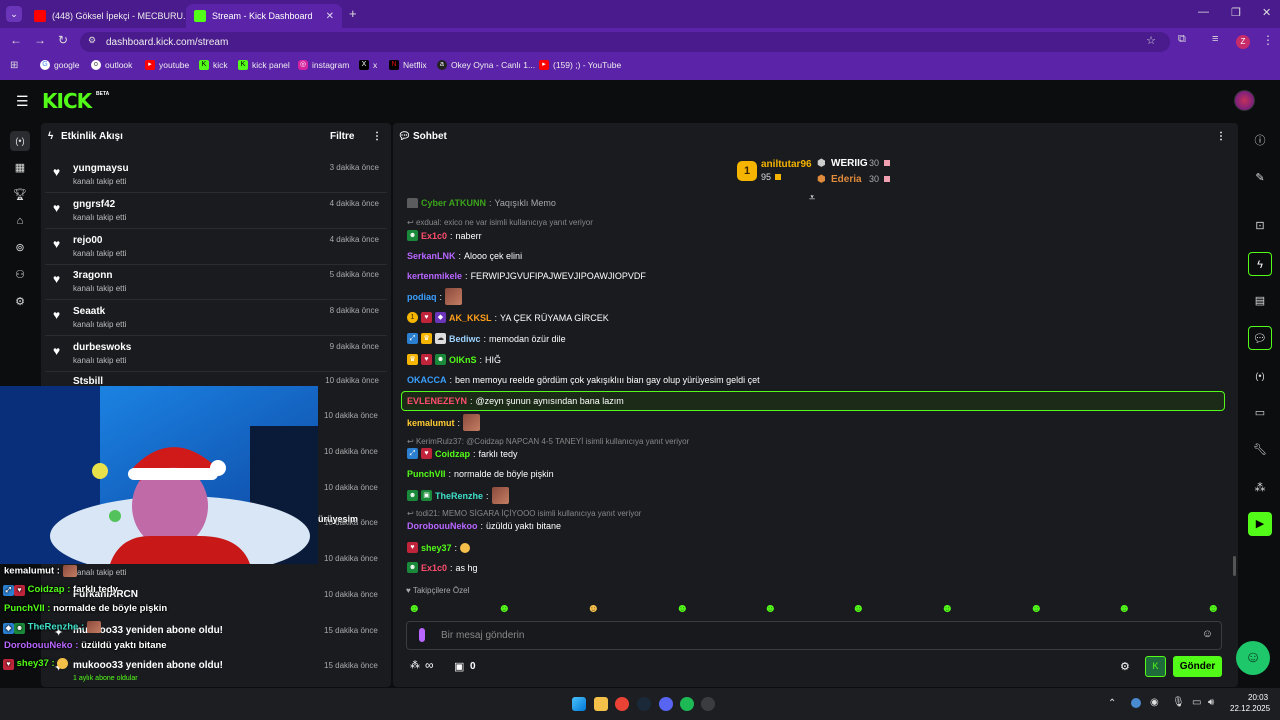 The width and height of the screenshot is (1280, 720). Describe the element at coordinates (264, 16) in the screenshot. I see `tab-kick-dashboard: Stream - Kick Dashboard ✕` at that location.